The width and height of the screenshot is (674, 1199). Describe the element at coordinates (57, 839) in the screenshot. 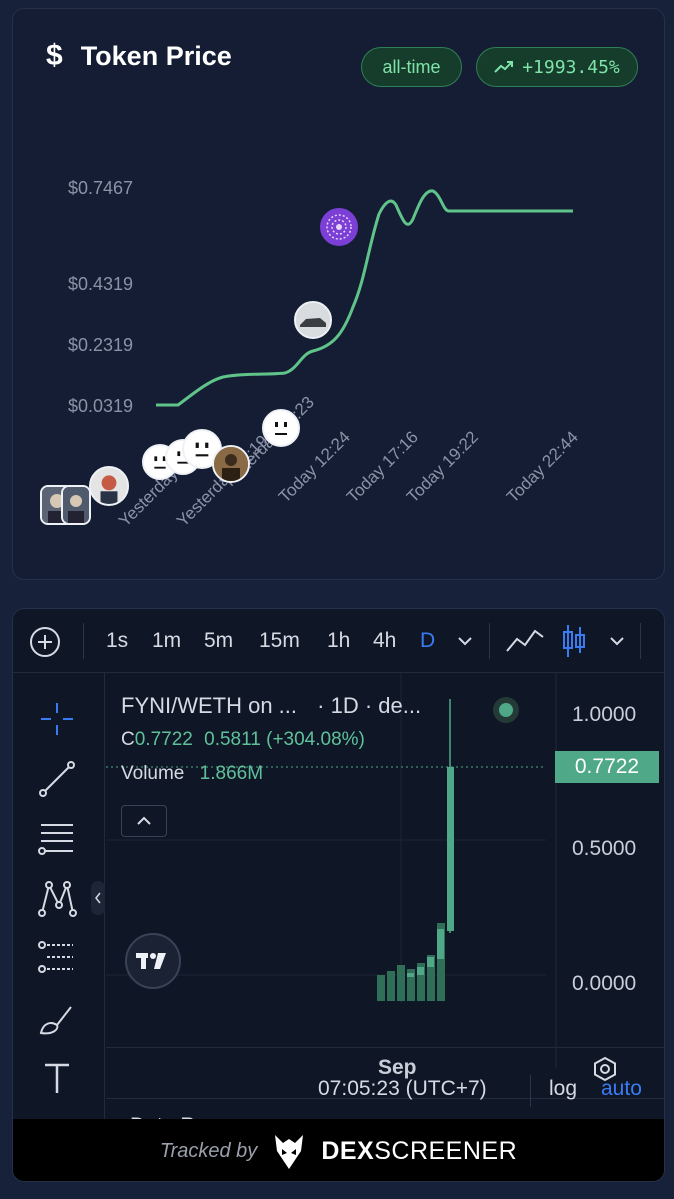

I see `horizontal-lines-icon` at that location.